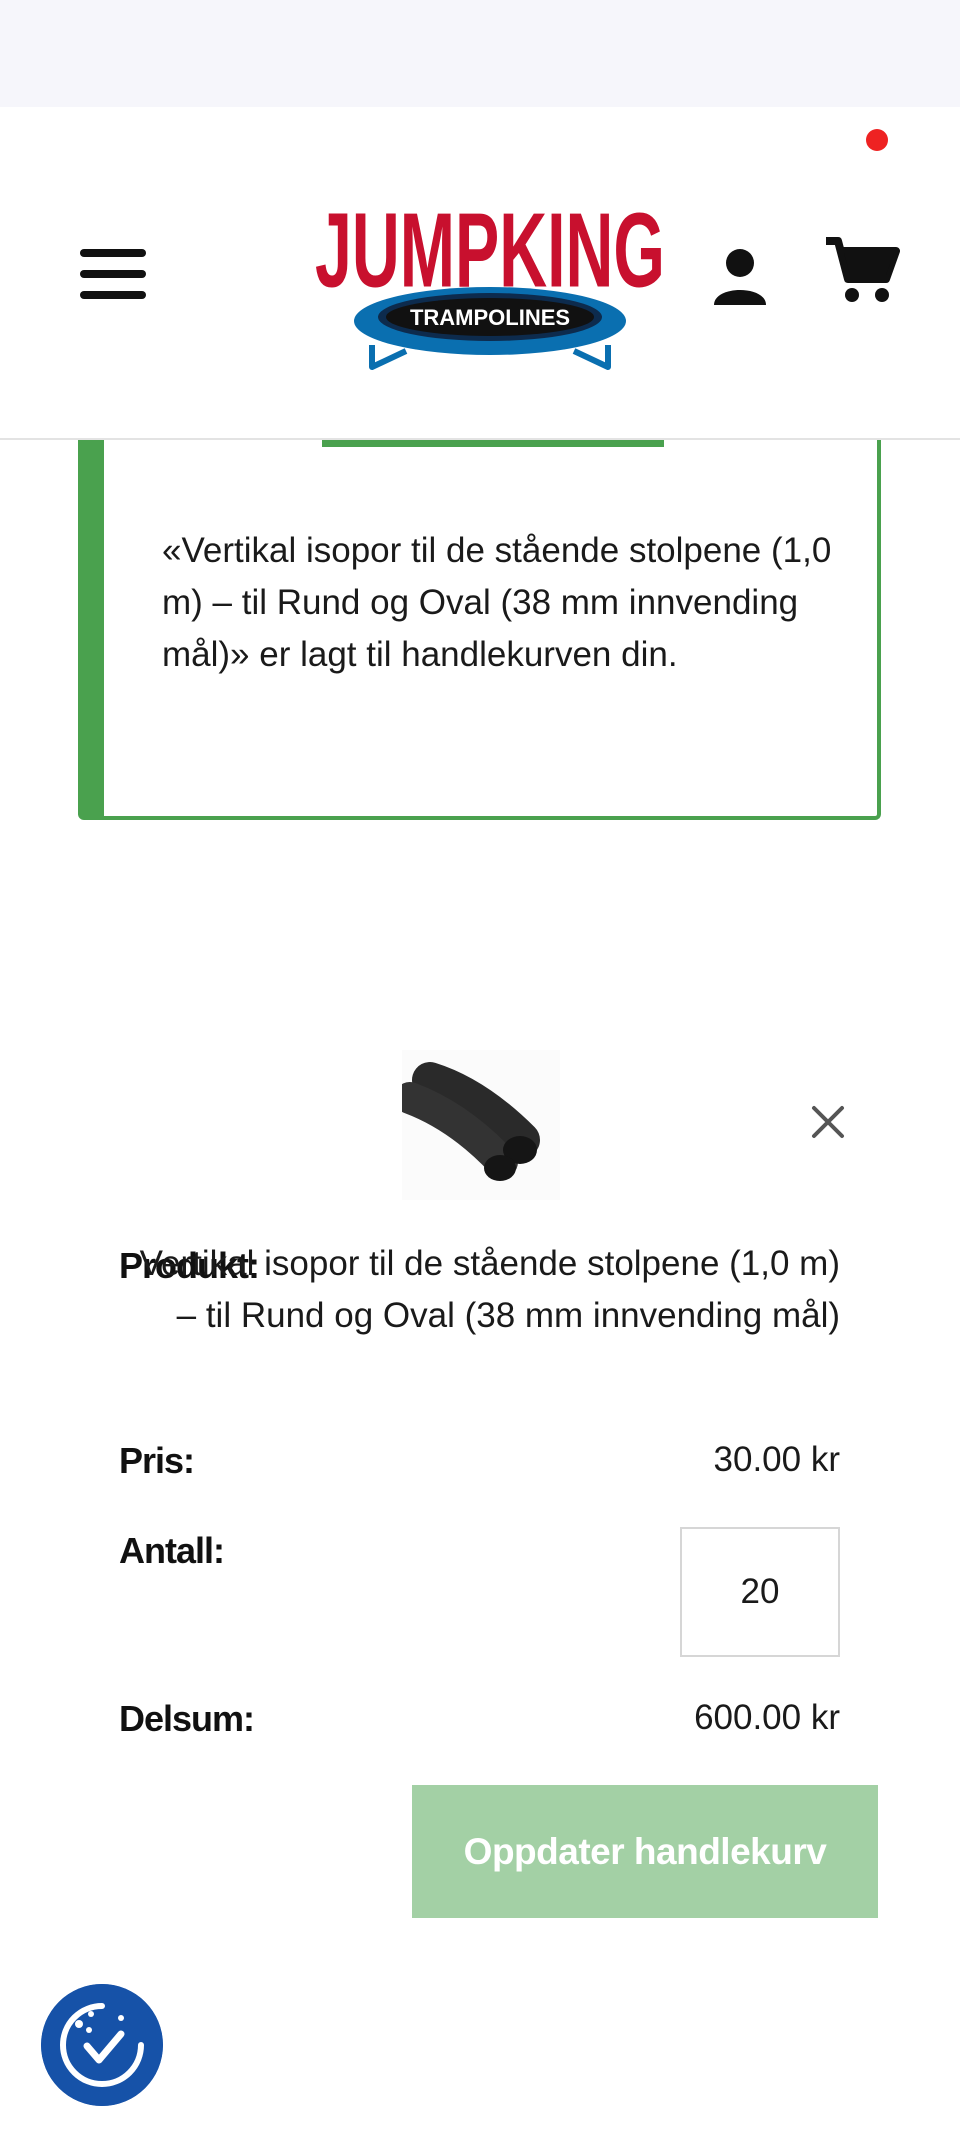  What do you see at coordinates (645, 1851) in the screenshot?
I see `update-cart-button: Oppdater handlekurv` at bounding box center [645, 1851].